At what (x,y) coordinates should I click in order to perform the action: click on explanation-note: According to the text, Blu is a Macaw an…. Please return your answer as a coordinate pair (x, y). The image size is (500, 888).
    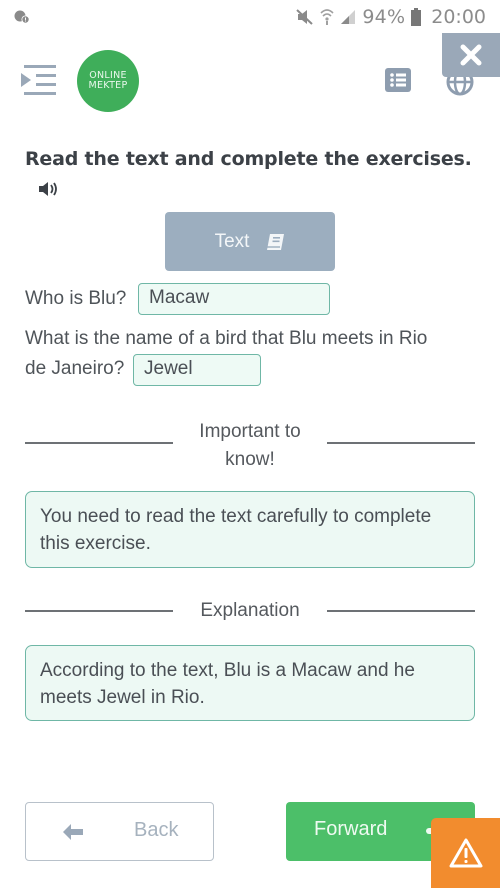
    Looking at the image, I should click on (250, 683).